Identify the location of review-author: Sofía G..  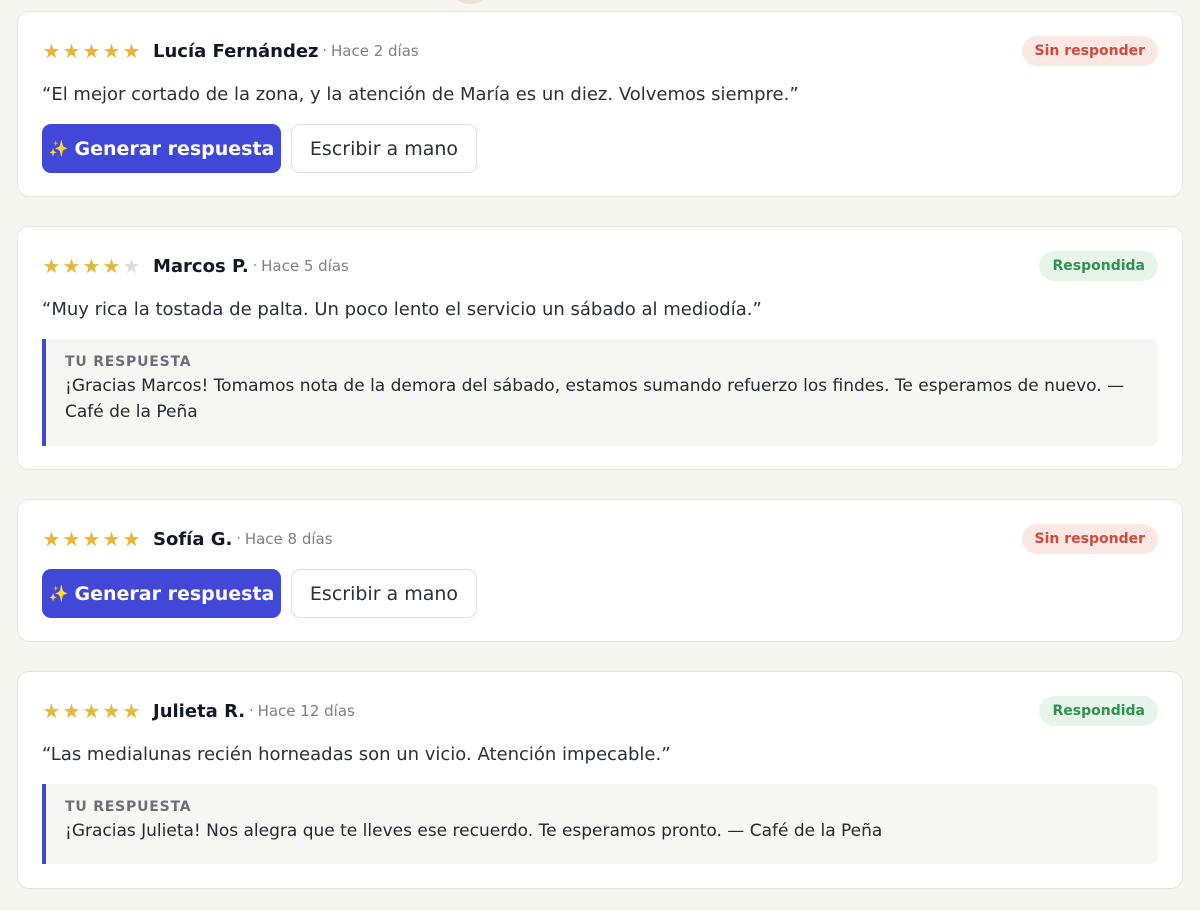
(193, 539).